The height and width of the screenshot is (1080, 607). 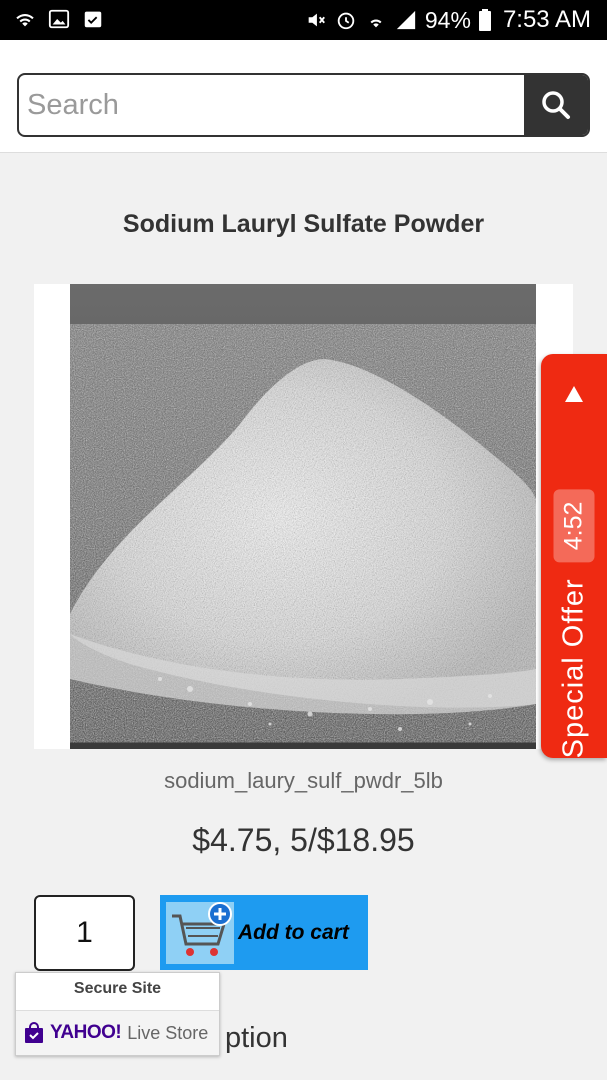 I want to click on status-bar: 94% 7:53 AM, so click(x=303, y=20).